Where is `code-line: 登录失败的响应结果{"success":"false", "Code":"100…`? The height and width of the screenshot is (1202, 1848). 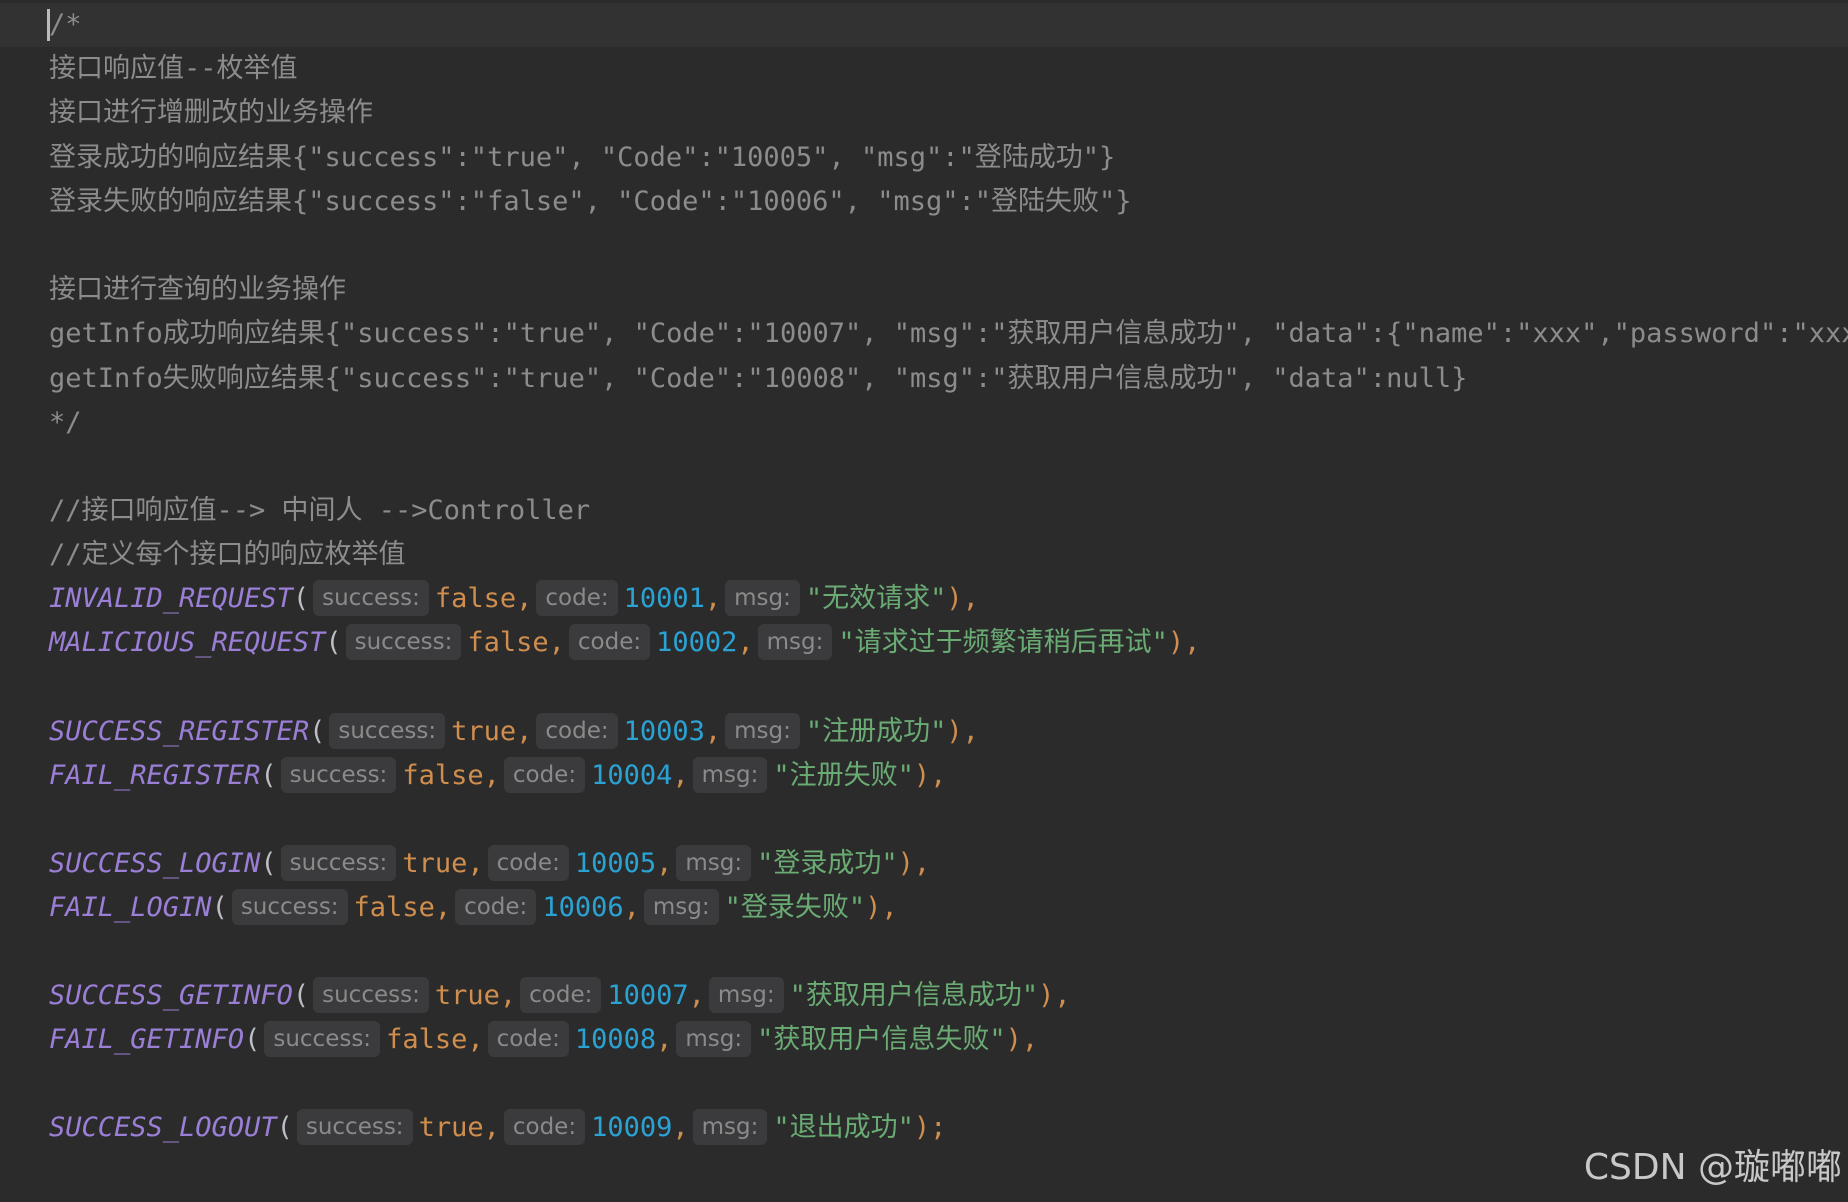
code-line: 登录失败的响应结果{"success":"false", "Code":"100… is located at coordinates (590, 202).